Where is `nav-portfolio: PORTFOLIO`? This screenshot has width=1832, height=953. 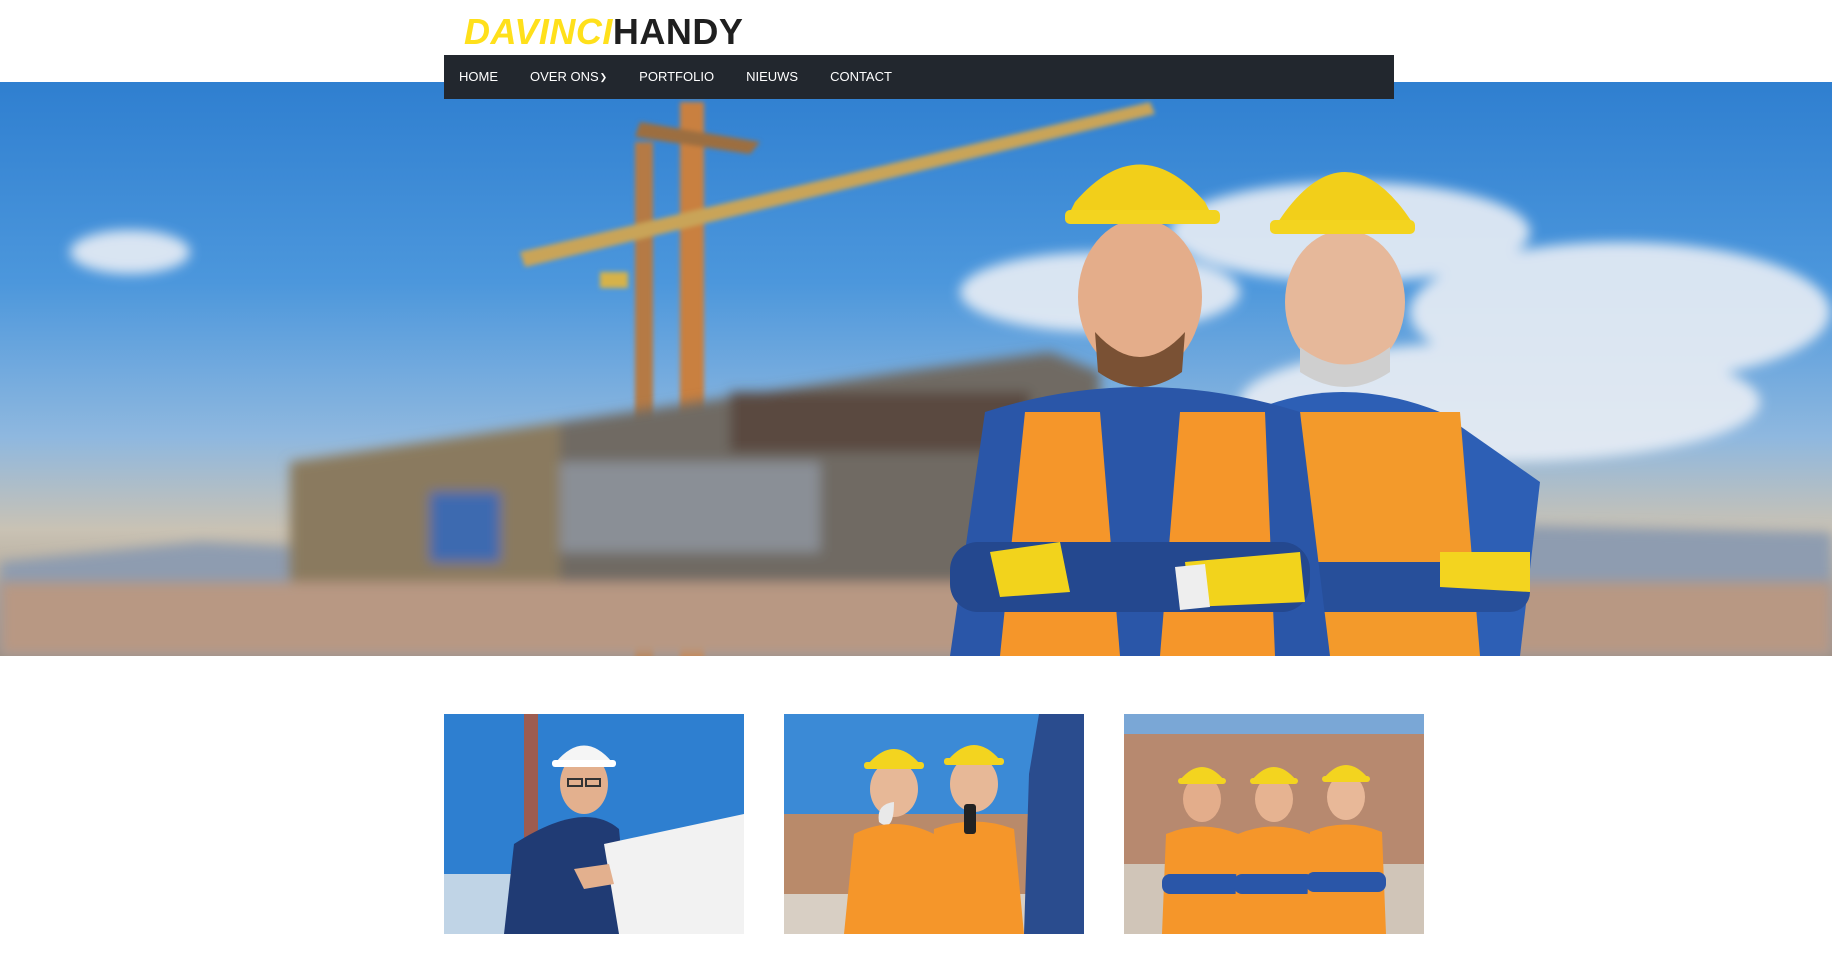 nav-portfolio: PORTFOLIO is located at coordinates (676, 77).